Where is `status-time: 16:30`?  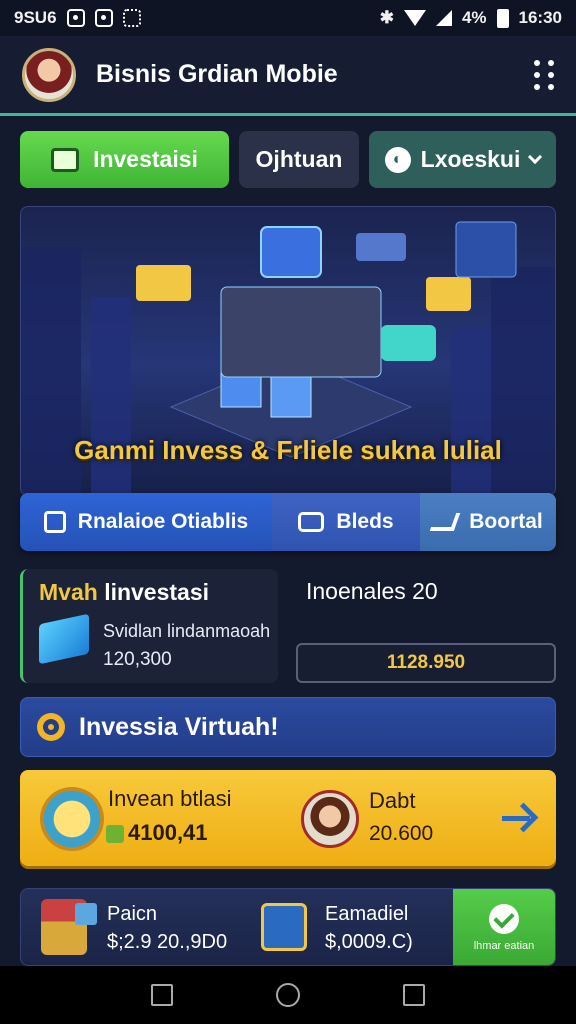
status-time: 16:30 is located at coordinates (540, 17).